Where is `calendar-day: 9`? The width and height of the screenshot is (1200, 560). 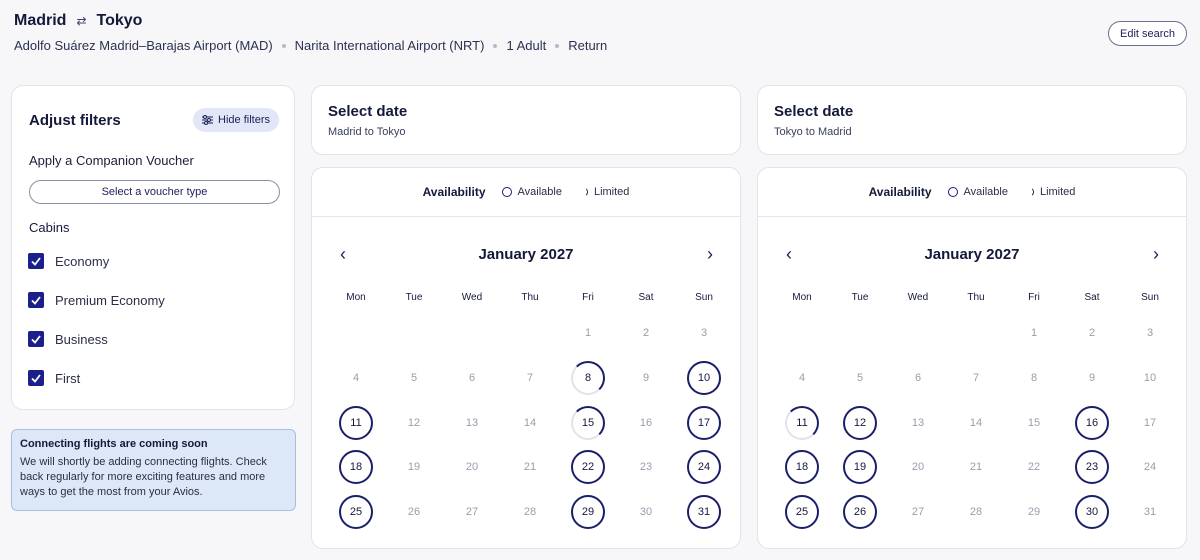 calendar-day: 9 is located at coordinates (646, 378).